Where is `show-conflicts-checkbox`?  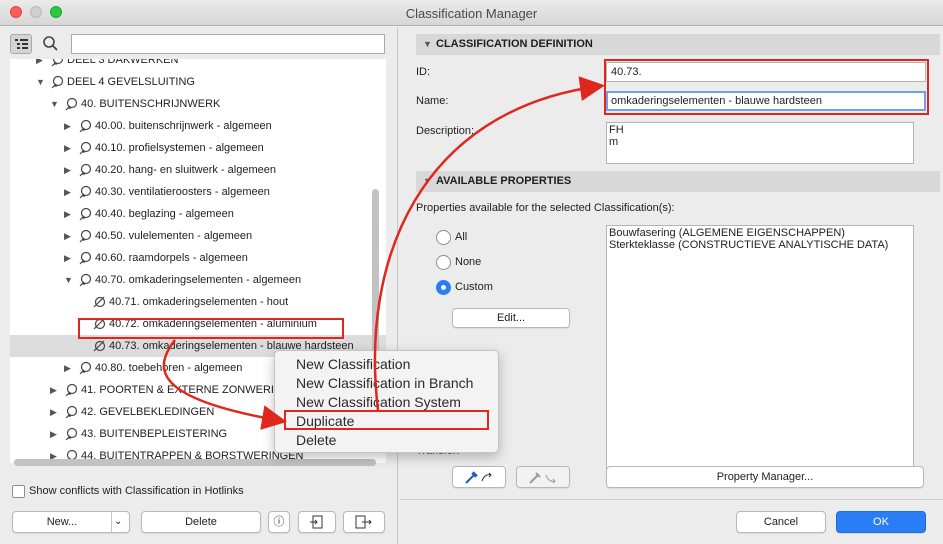 show-conflicts-checkbox is located at coordinates (18, 491).